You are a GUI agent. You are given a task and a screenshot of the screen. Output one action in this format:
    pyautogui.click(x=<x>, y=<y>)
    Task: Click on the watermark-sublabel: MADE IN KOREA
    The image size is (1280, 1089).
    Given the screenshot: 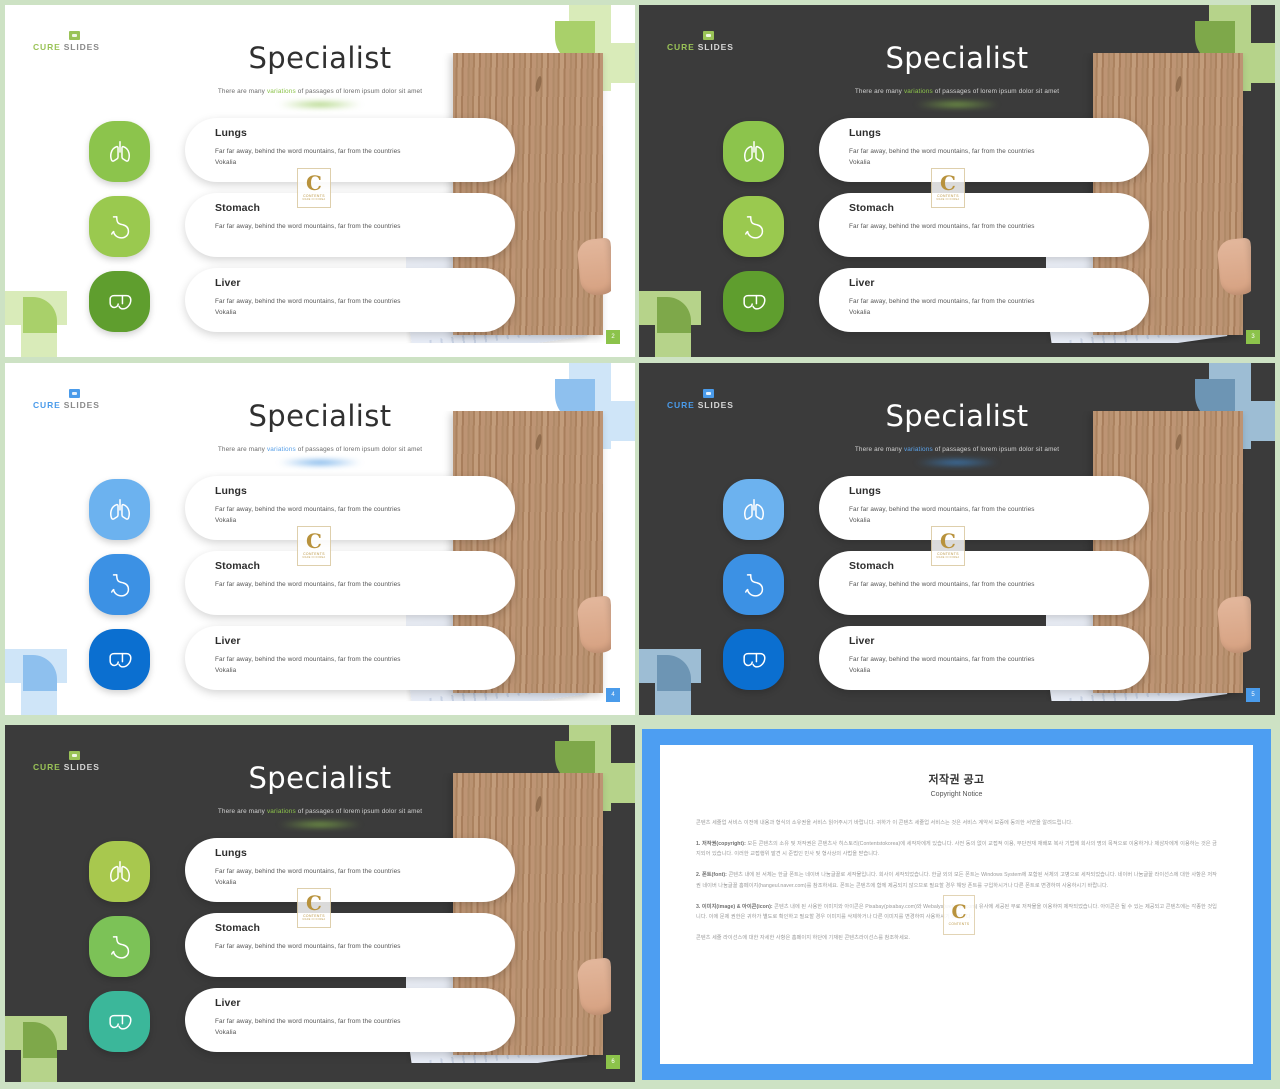 What is the action you would take?
    pyautogui.click(x=314, y=199)
    